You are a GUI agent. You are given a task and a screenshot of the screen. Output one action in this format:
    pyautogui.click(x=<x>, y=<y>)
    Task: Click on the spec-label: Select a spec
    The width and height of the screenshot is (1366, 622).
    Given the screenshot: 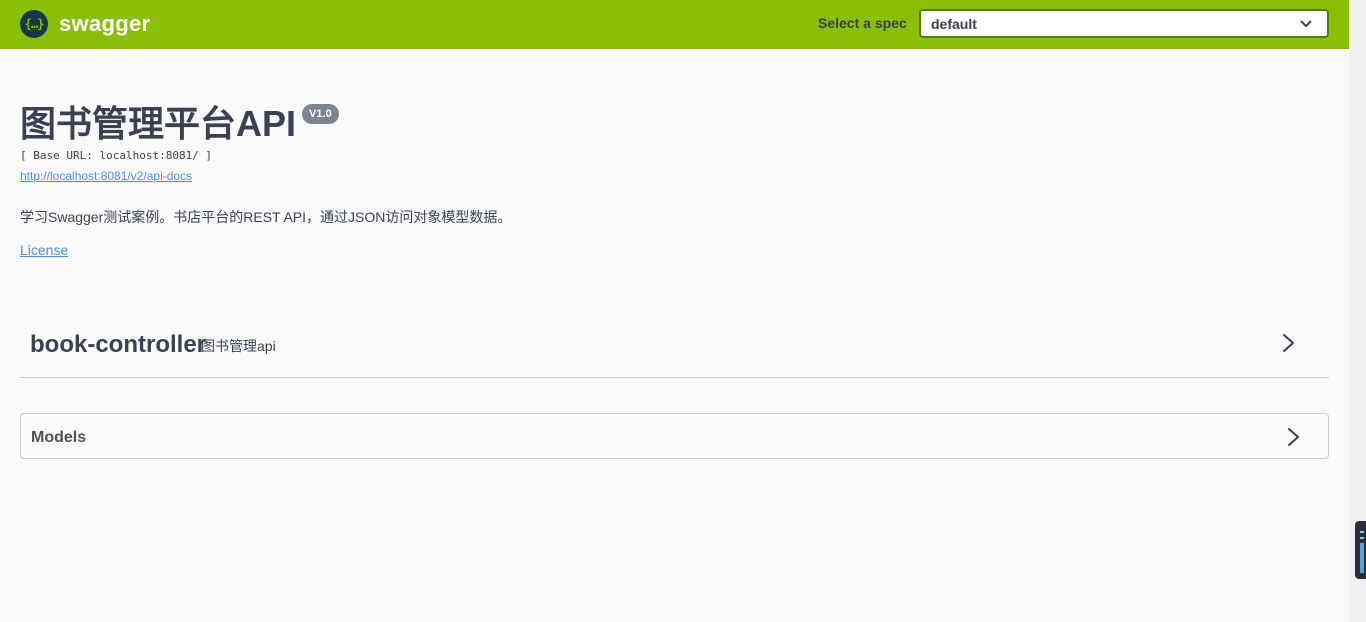 What is the action you would take?
    pyautogui.click(x=862, y=23)
    